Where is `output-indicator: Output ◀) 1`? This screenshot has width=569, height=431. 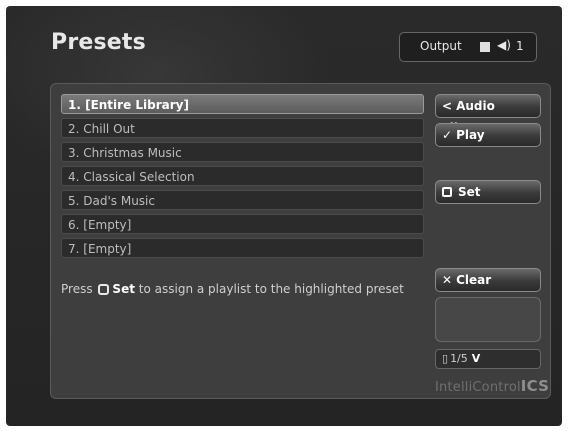 output-indicator: Output ◀) 1 is located at coordinates (468, 47).